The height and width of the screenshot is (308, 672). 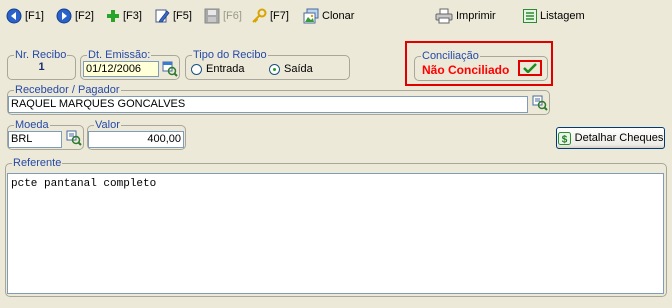 What do you see at coordinates (466, 70) in the screenshot?
I see `conciliacao-status: Não Conciliado` at bounding box center [466, 70].